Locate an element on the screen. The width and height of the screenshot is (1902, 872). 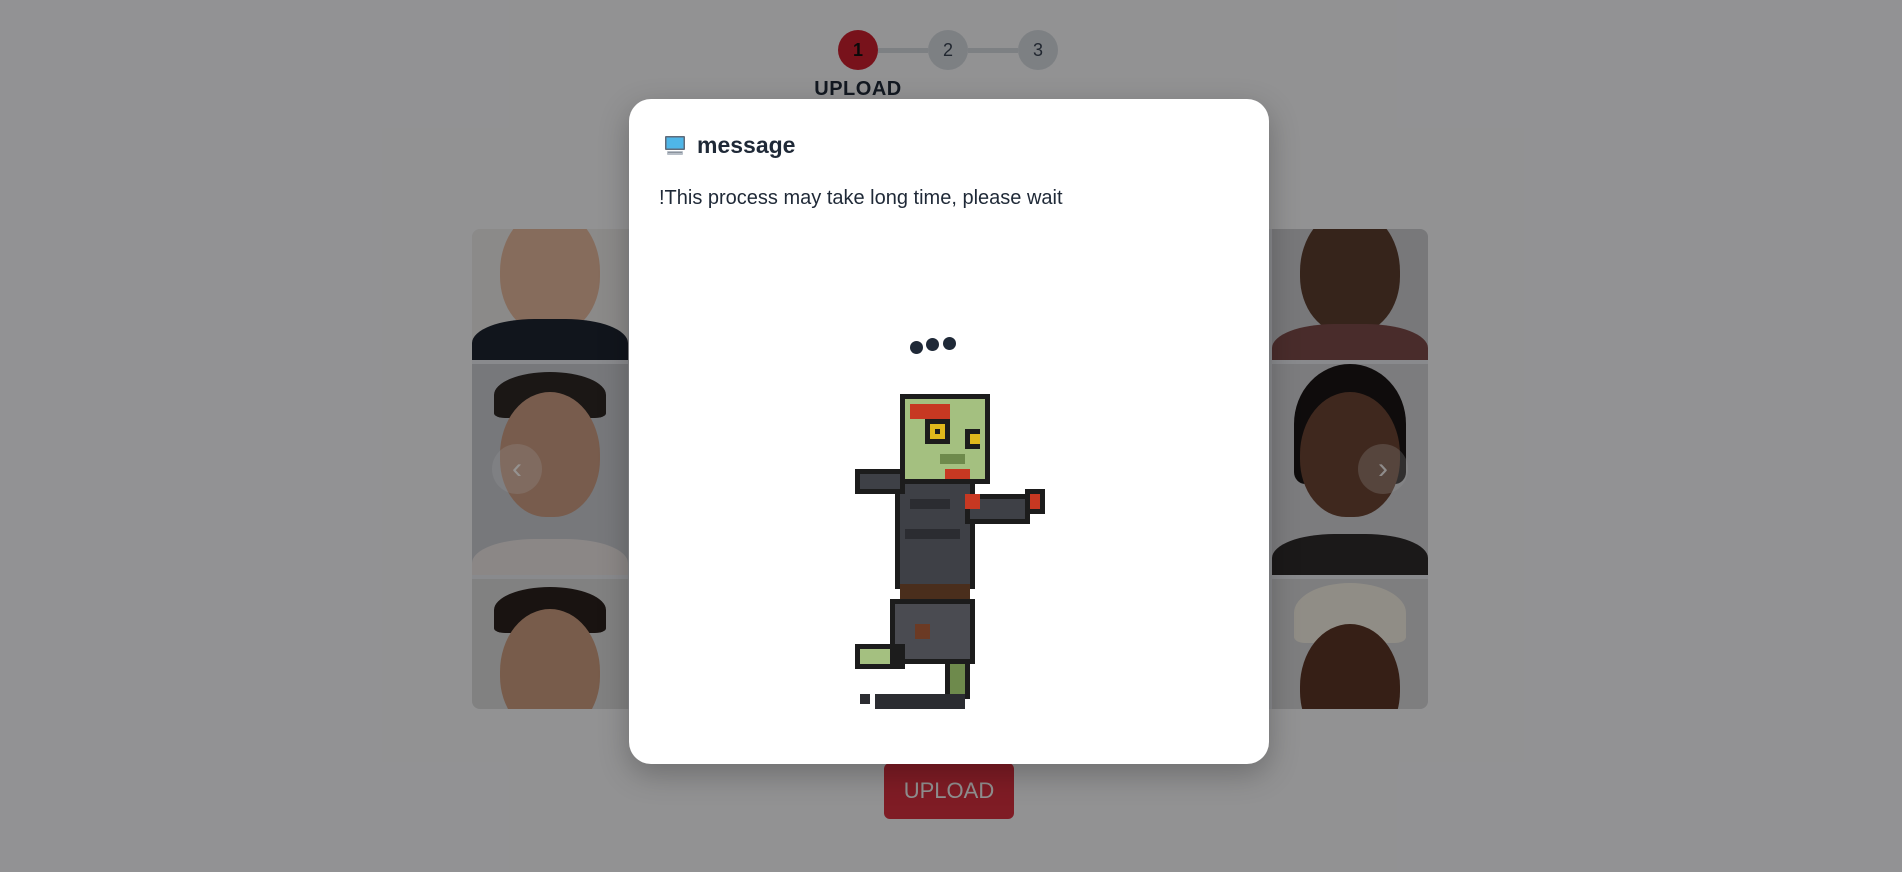
loading-dots-icon is located at coordinates (940, 347).